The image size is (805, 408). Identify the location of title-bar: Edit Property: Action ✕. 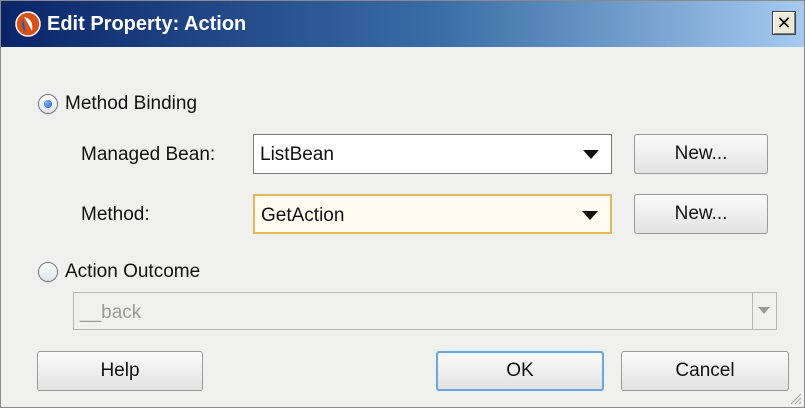
(402, 24).